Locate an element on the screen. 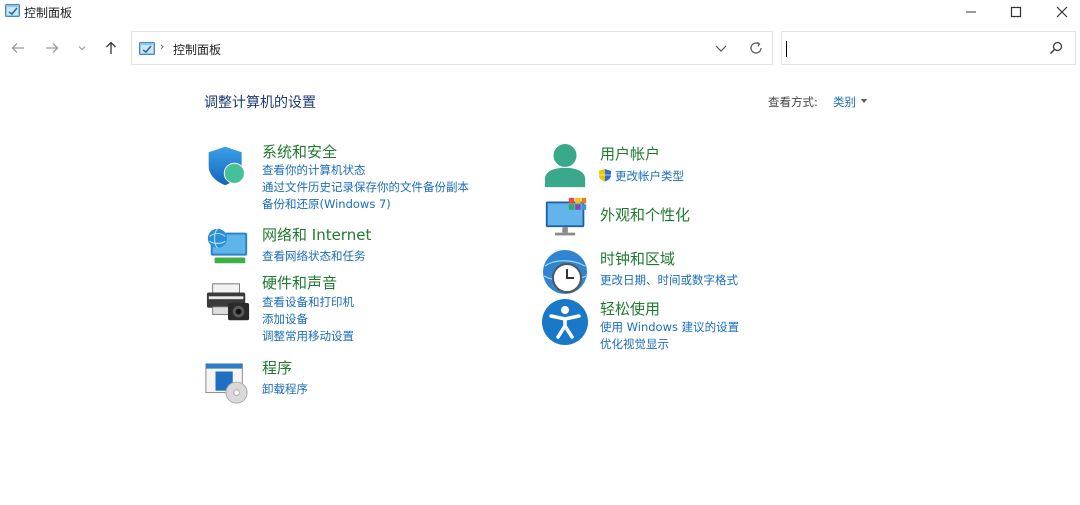 Image resolution: width=1080 pixels, height=505 pixels. link-change-account-type: 更改帐户类型 is located at coordinates (649, 176).